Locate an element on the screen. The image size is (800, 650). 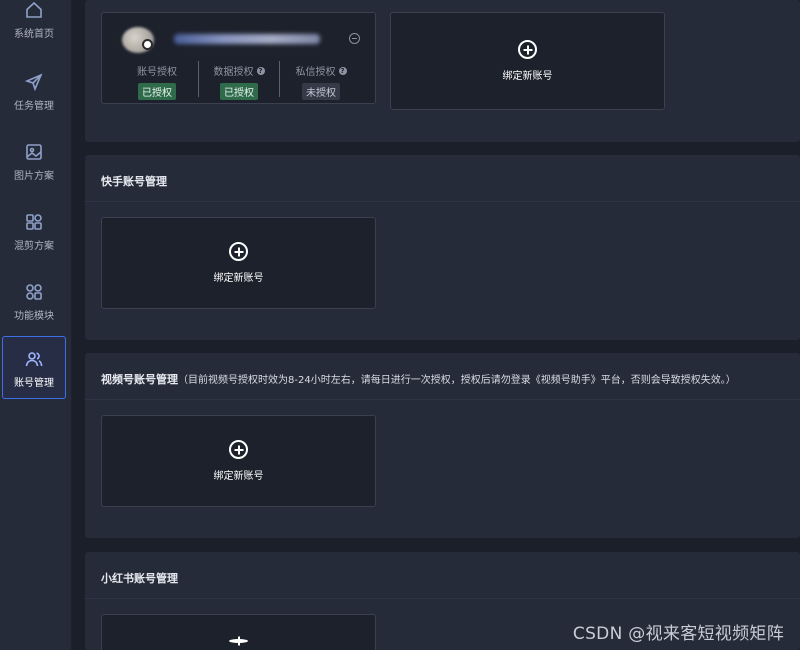
auth-label: 私信授权? is located at coordinates (321, 72).